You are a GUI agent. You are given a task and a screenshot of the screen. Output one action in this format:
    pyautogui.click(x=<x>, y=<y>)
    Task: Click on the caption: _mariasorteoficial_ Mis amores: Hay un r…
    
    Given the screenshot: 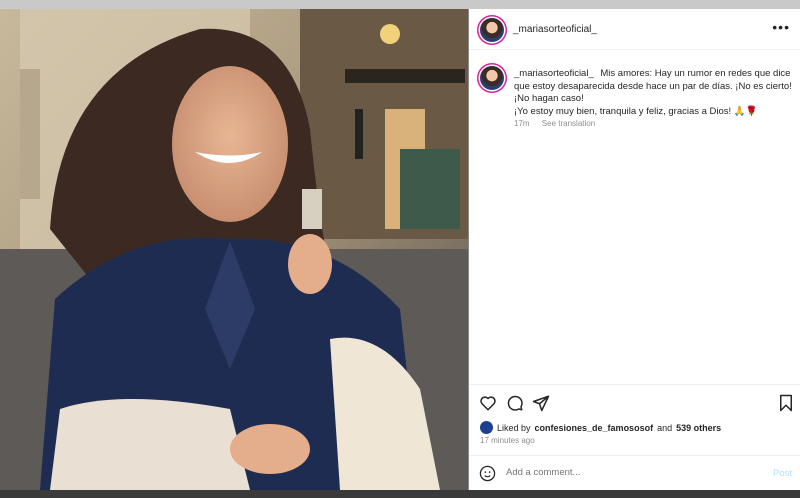 What is the action you would take?
    pyautogui.click(x=653, y=93)
    